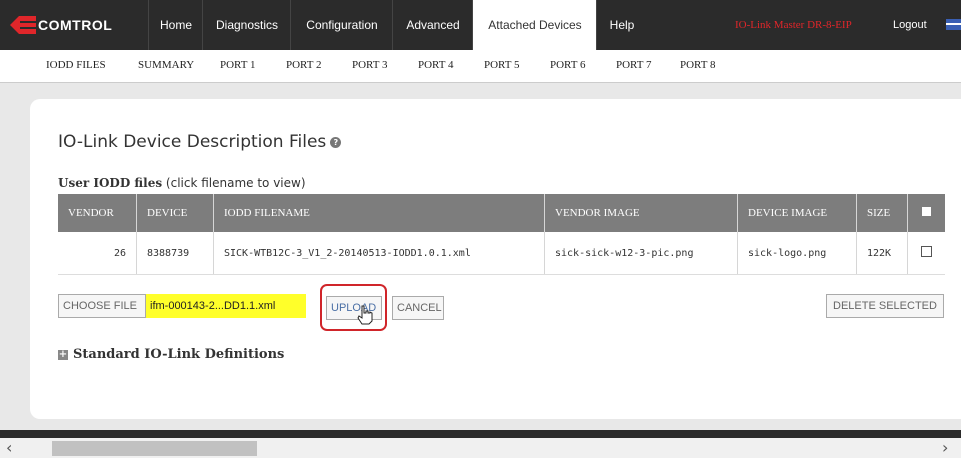 The image size is (961, 458). Describe the element at coordinates (641, 253) in the screenshot. I see `cell-vendor-image: sick-sick-w12-3-pic.png` at that location.